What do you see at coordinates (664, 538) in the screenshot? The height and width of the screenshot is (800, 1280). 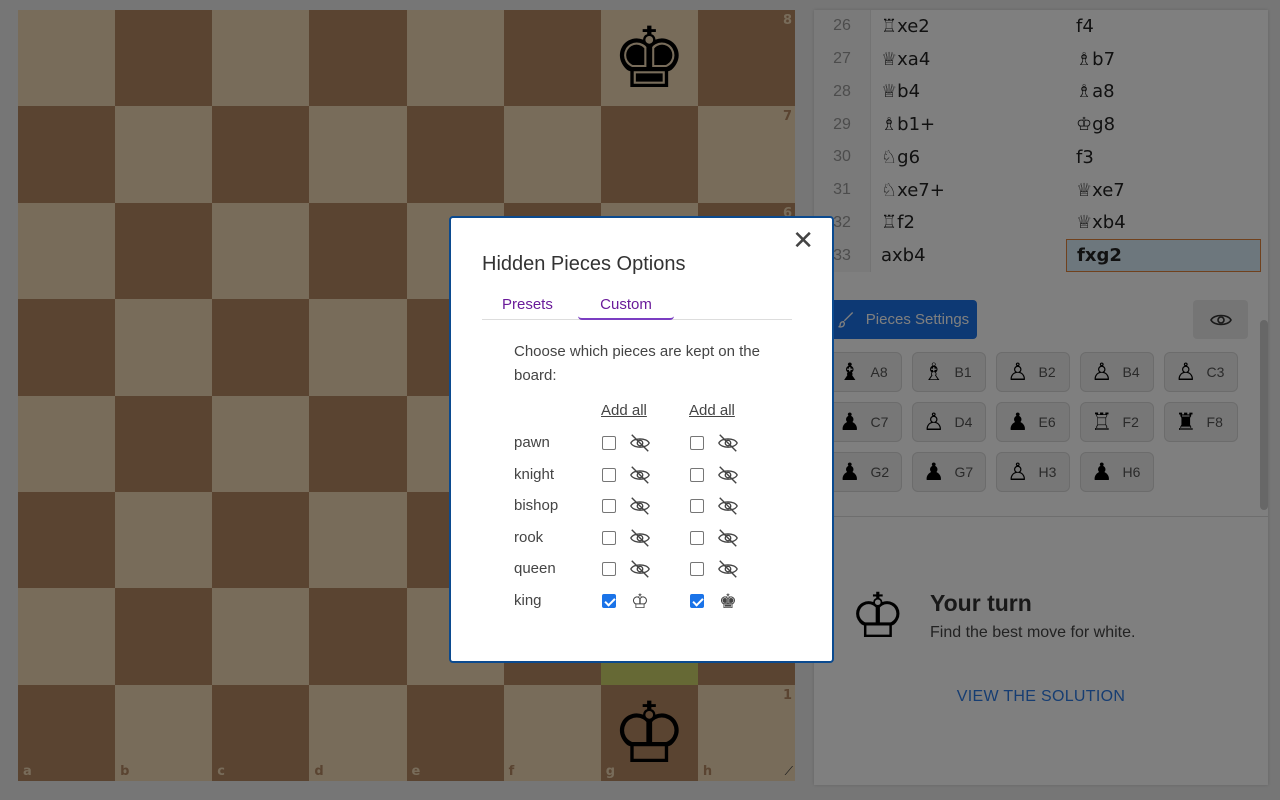 I see `piece-row-rook: rook` at bounding box center [664, 538].